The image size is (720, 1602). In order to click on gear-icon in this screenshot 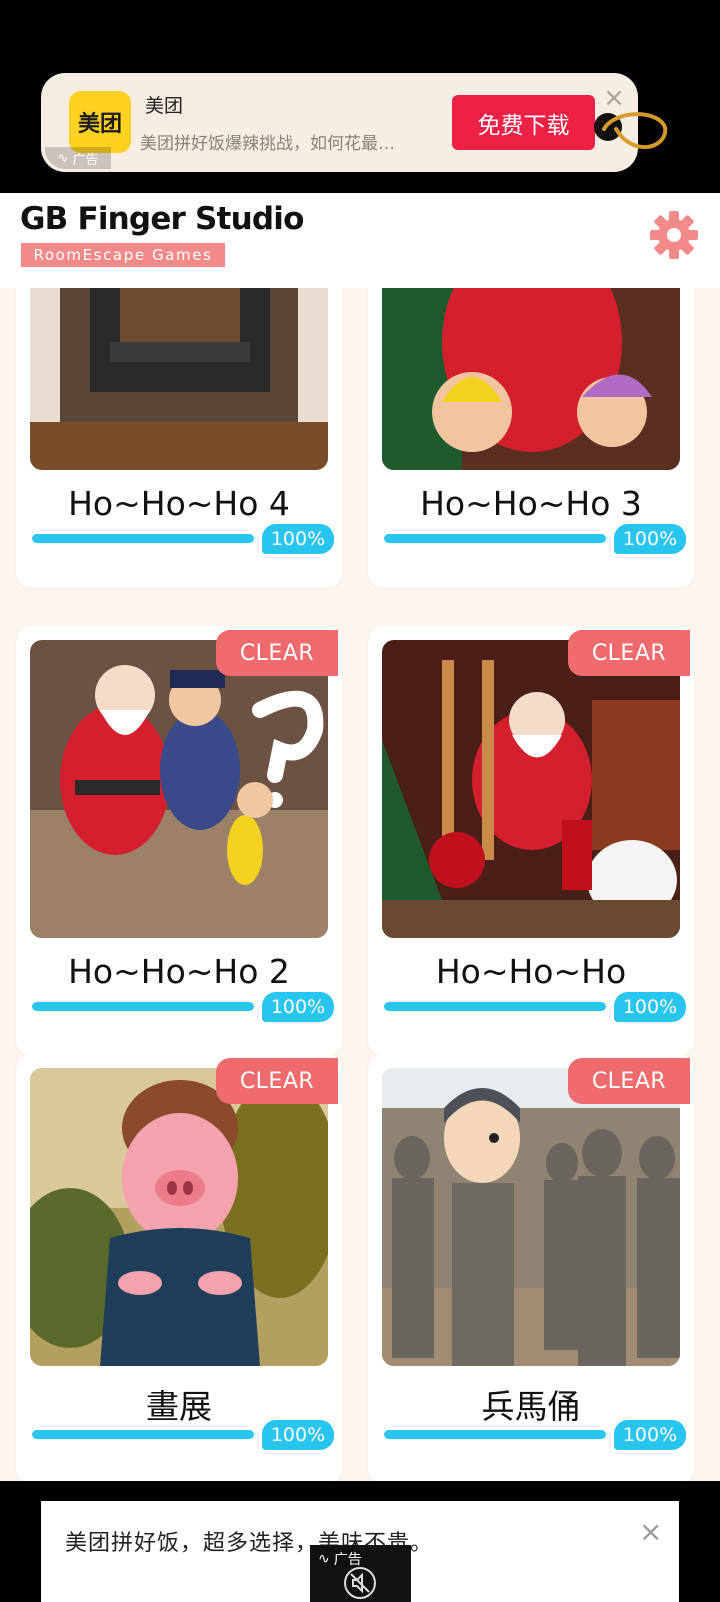, I will do `click(674, 235)`.